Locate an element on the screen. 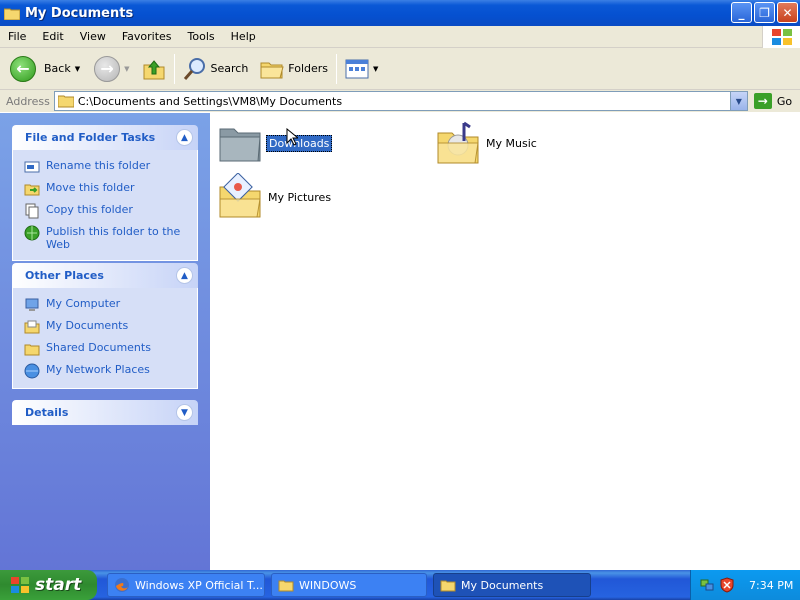 The image size is (800, 600). menu-help: Help is located at coordinates (243, 36).